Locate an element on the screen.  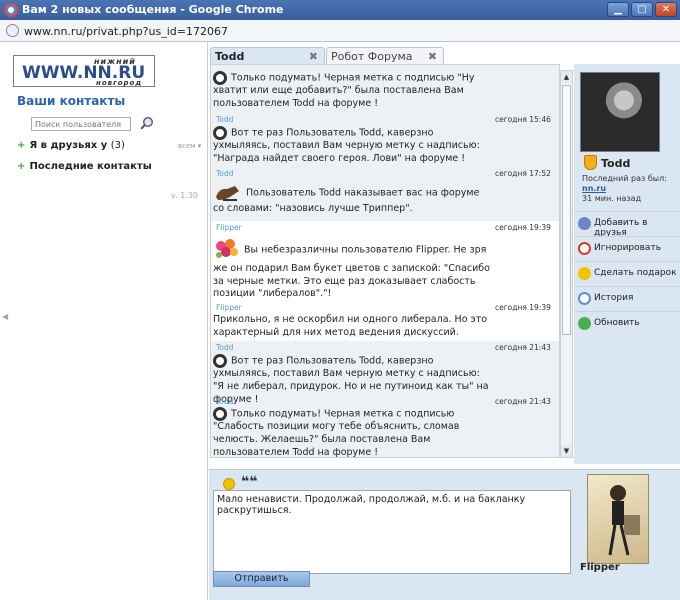
scroll-up-icon: ▲ is located at coordinates (566, 77).